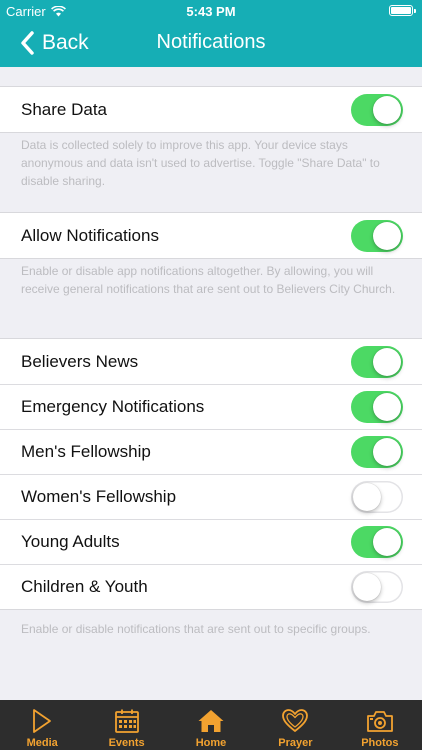 The height and width of the screenshot is (750, 422). Describe the element at coordinates (377, 452) in the screenshot. I see `mens-fellowship-toggle` at that location.